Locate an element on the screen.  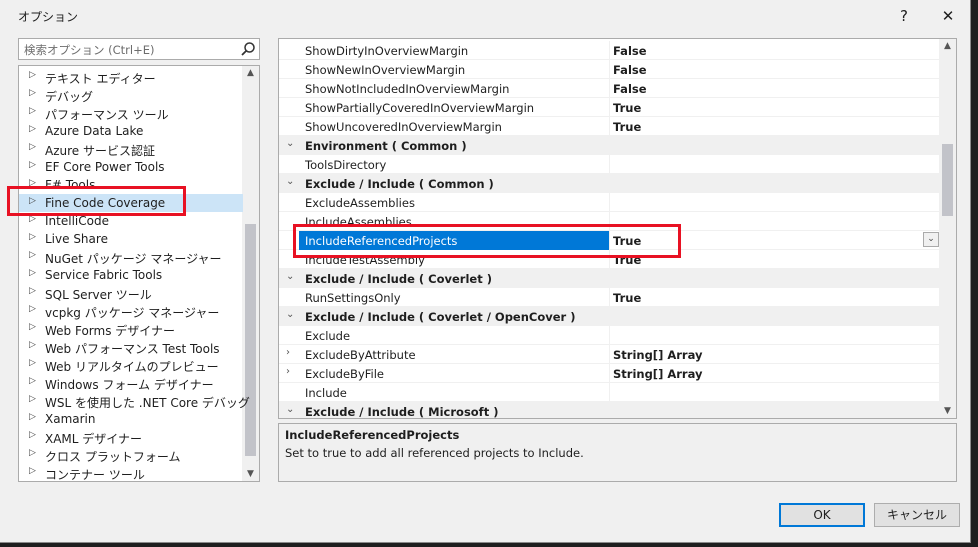
column-divider is located at coordinates (609, 126).